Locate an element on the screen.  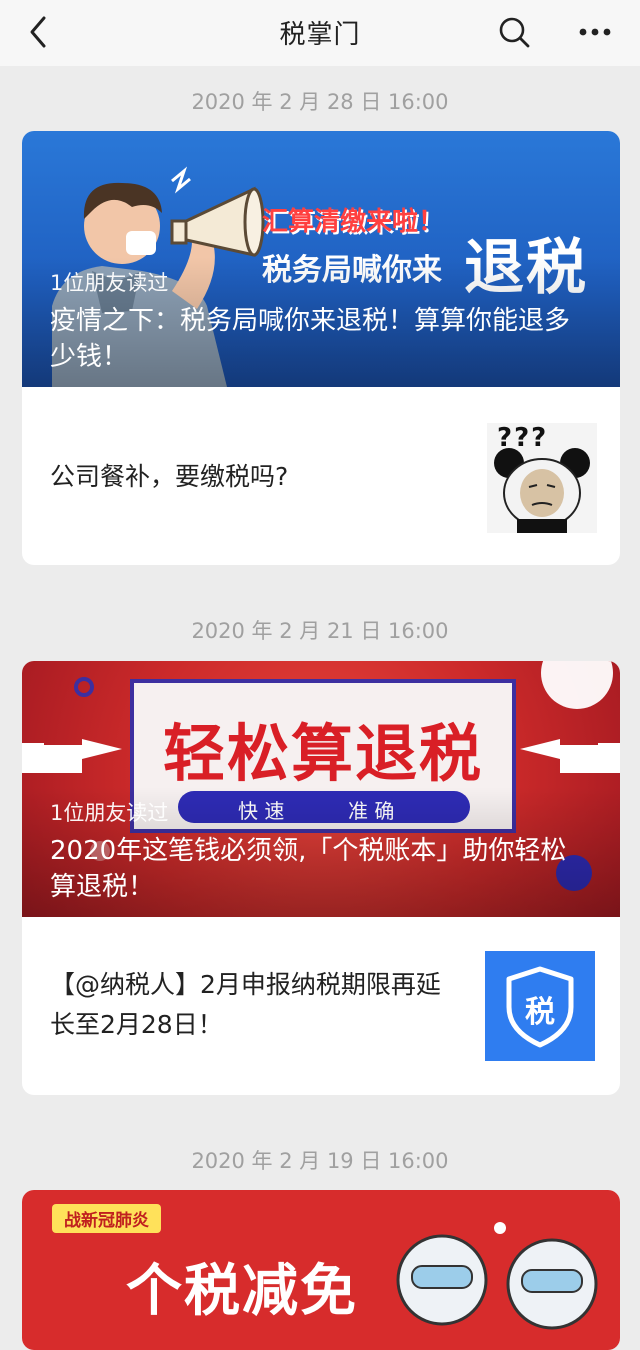
medical-staff-illustration is located at coordinates (497, 1276).